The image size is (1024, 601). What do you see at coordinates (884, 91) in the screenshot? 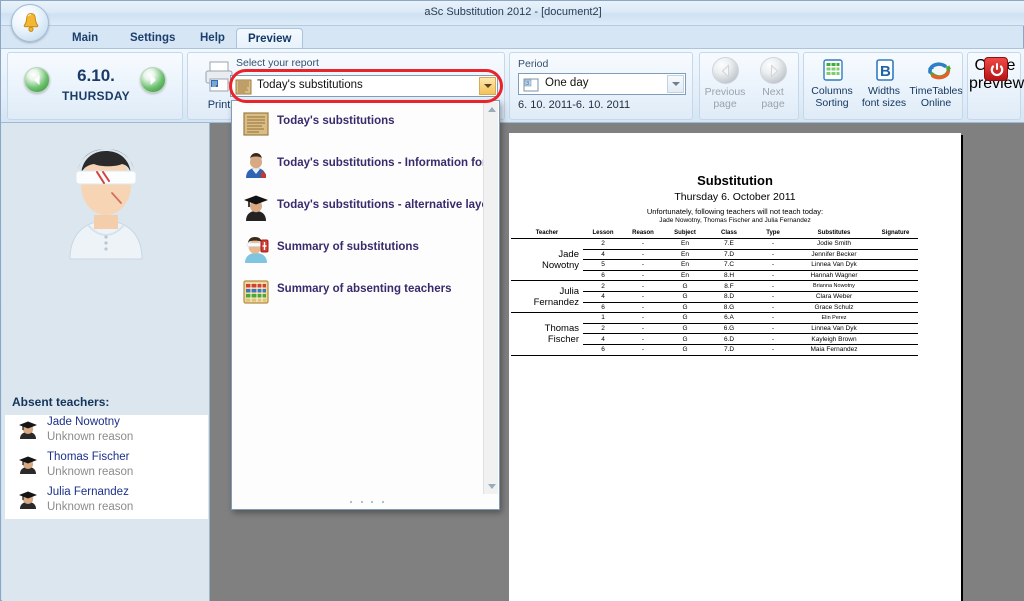
I see `widths-fontsizes-label-1: Widths` at bounding box center [884, 91].